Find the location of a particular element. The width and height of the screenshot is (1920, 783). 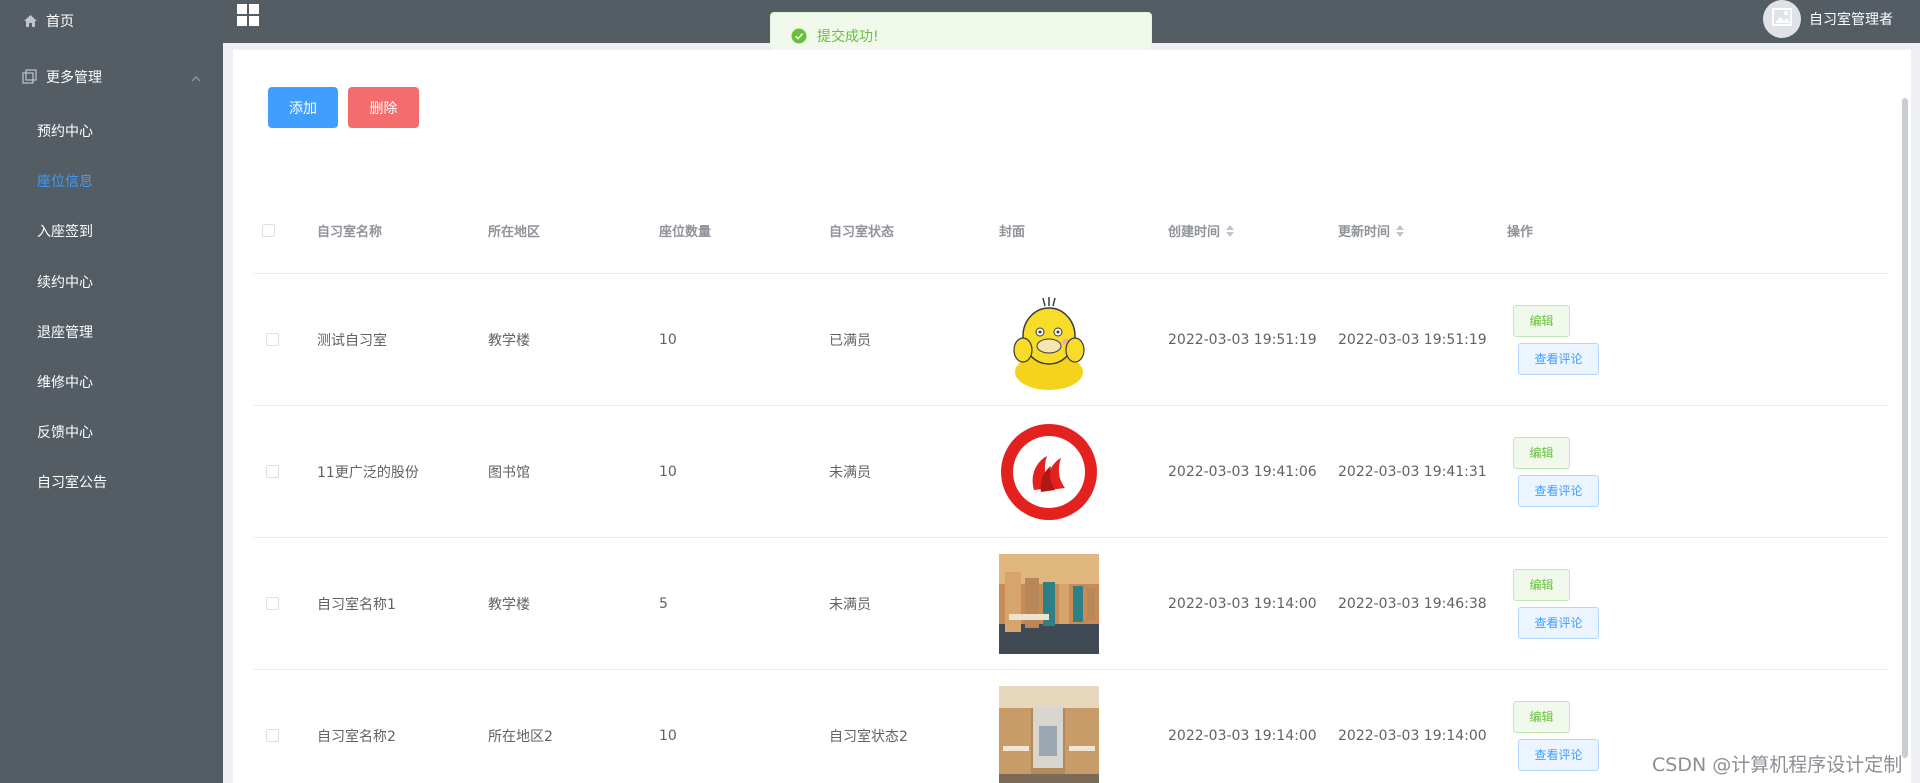

column-header-status: 自习室状态 is located at coordinates (862, 232).